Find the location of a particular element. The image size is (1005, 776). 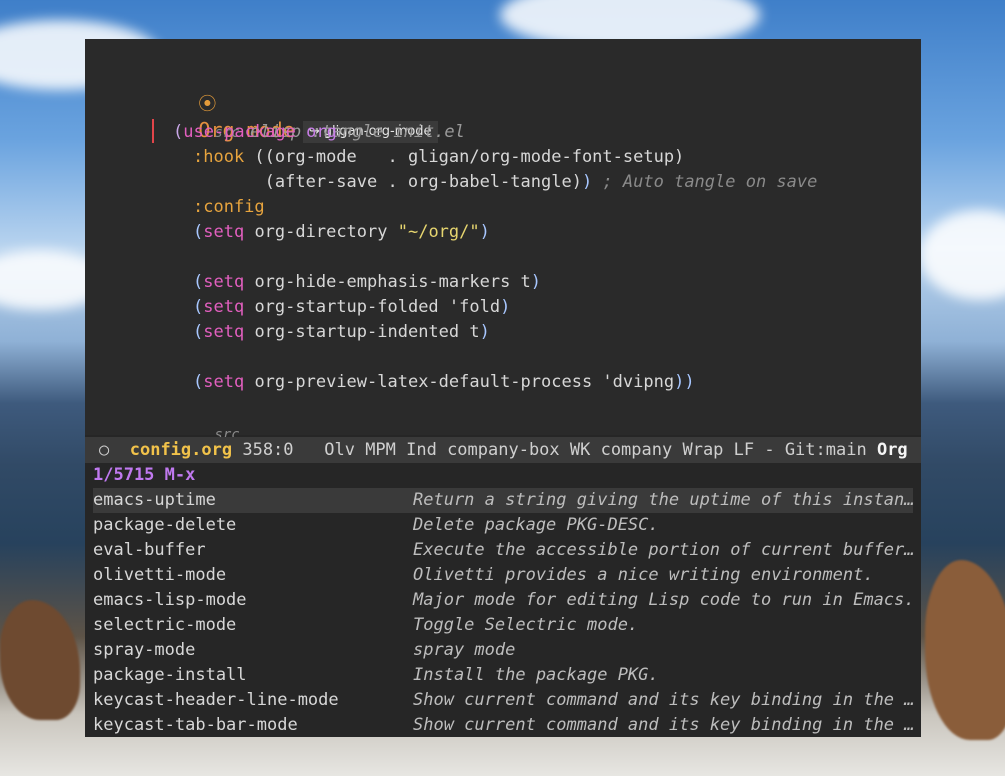

candidate-description: Install the package PKG. is located at coordinates (536, 675).